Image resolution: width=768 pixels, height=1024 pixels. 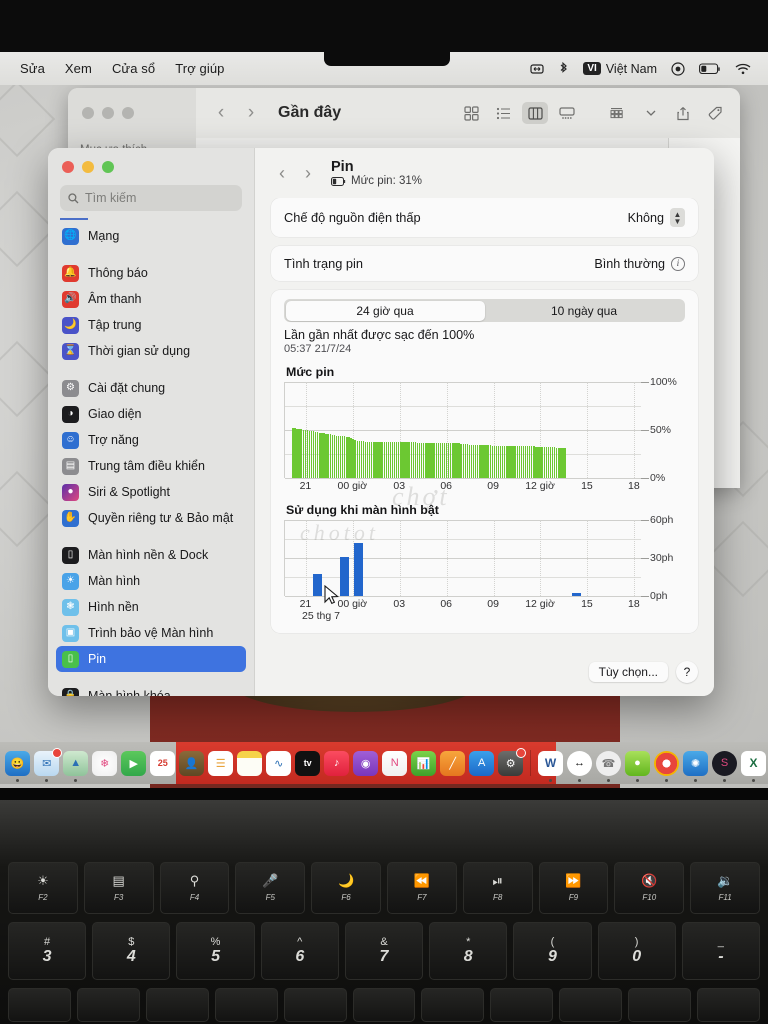 What do you see at coordinates (108, 113) in the screenshot?
I see `finder-minimize-button` at bounding box center [108, 113].